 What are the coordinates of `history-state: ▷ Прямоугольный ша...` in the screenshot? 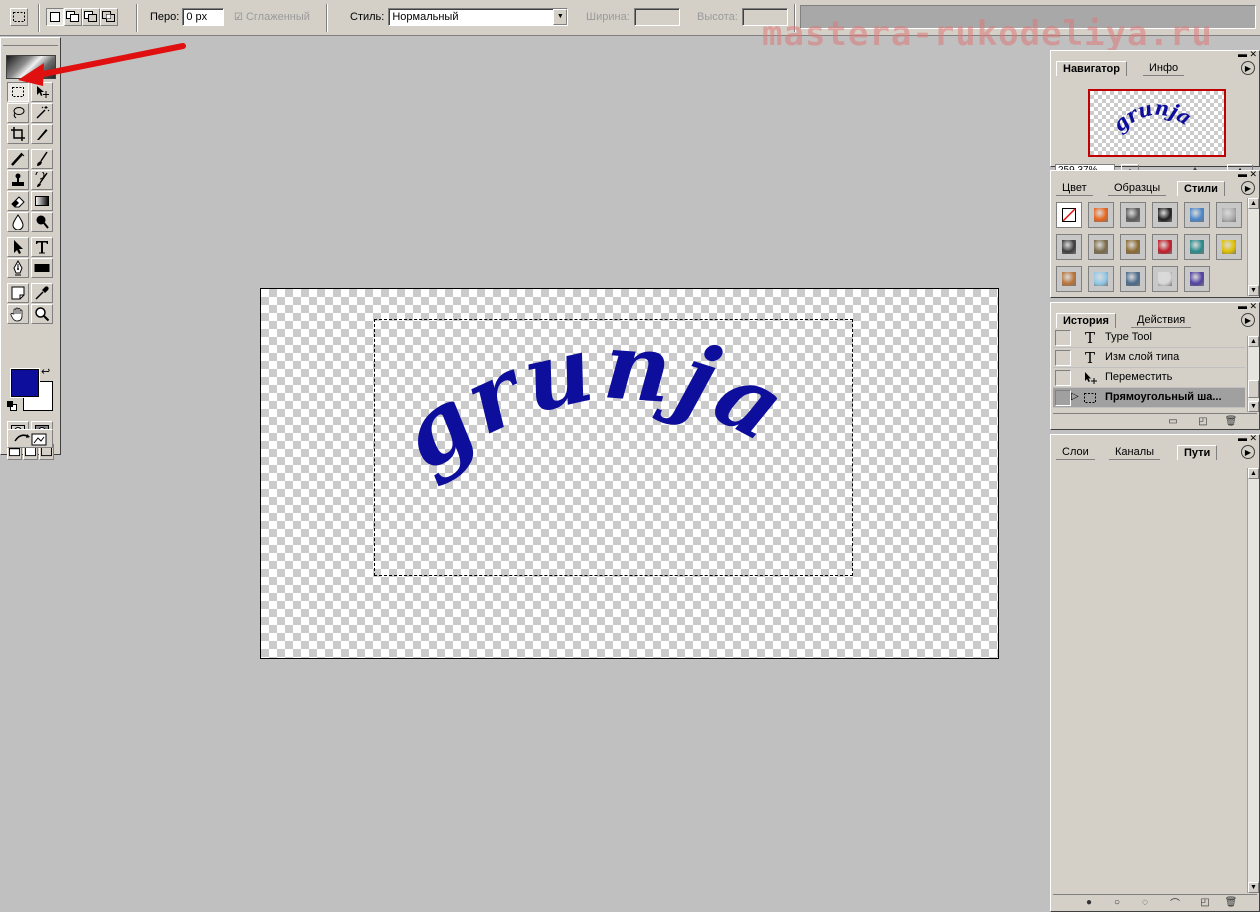 It's located at (1149, 398).